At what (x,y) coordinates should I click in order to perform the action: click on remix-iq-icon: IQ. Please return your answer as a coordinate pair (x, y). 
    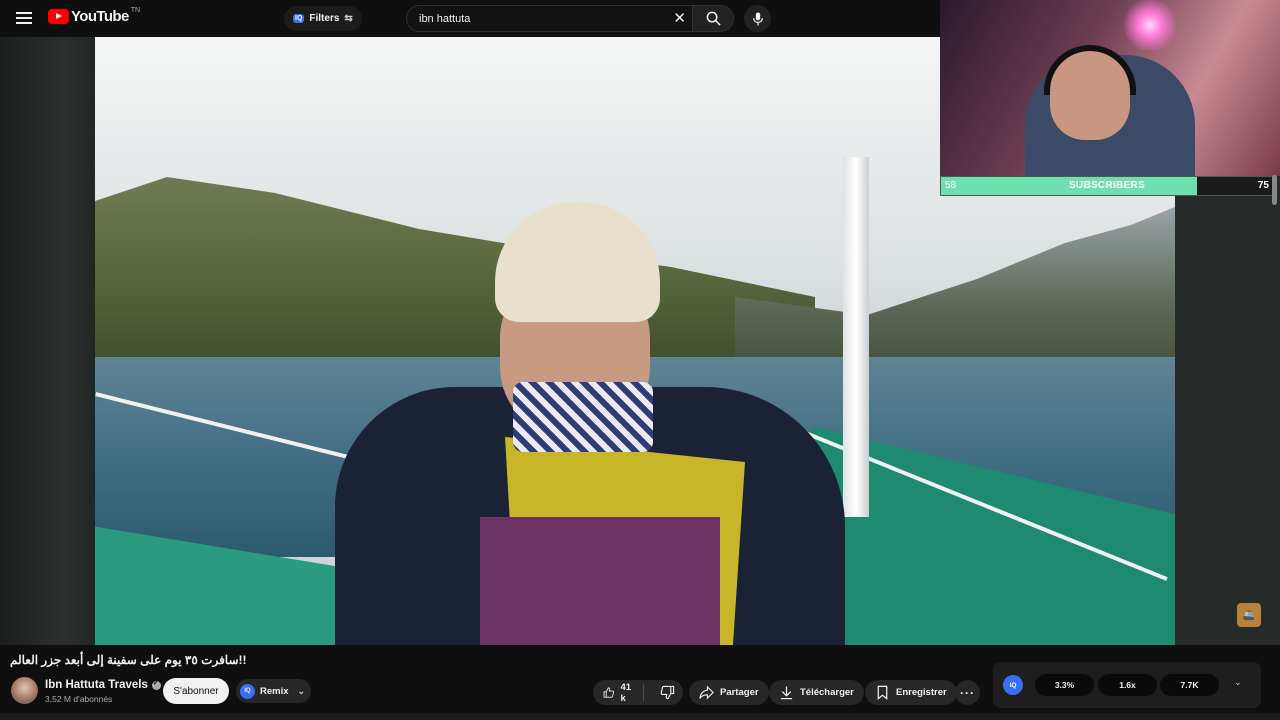
    Looking at the image, I should click on (247, 691).